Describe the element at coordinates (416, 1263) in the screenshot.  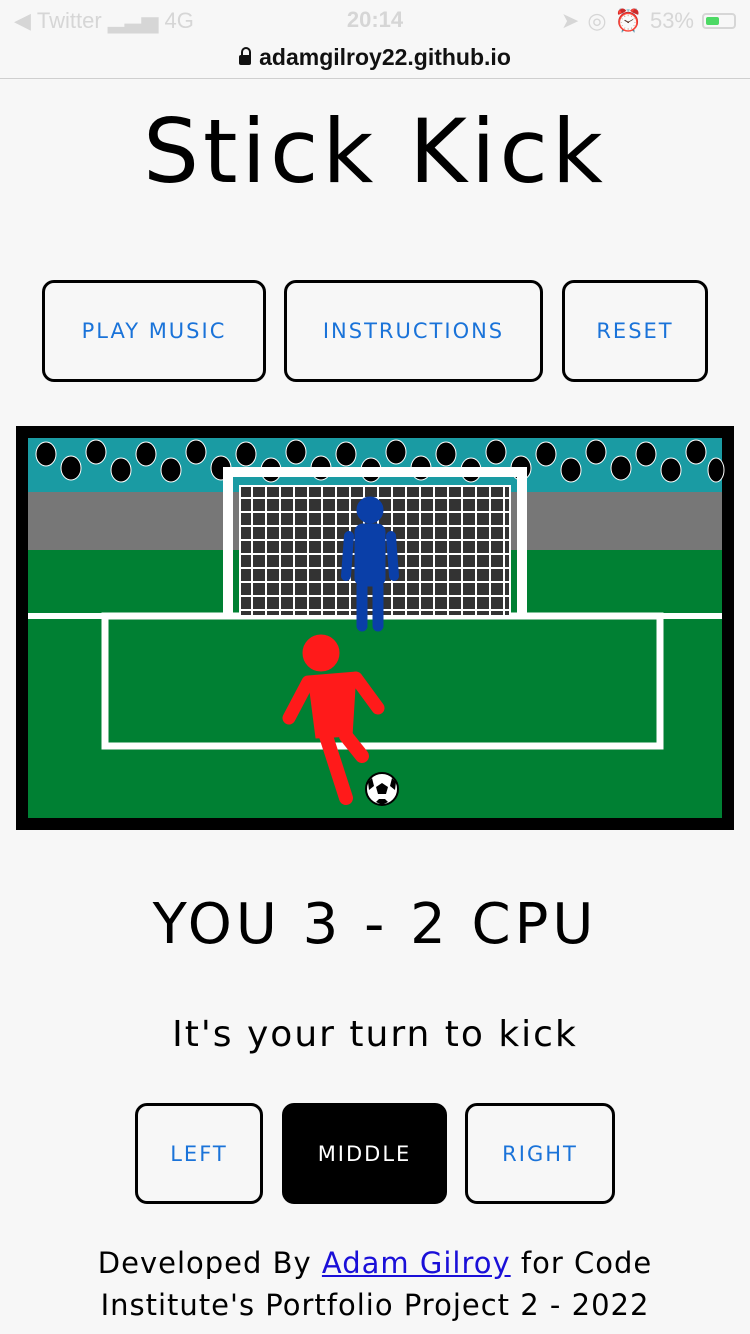
I see `author-link: Adam Gilroy` at that location.